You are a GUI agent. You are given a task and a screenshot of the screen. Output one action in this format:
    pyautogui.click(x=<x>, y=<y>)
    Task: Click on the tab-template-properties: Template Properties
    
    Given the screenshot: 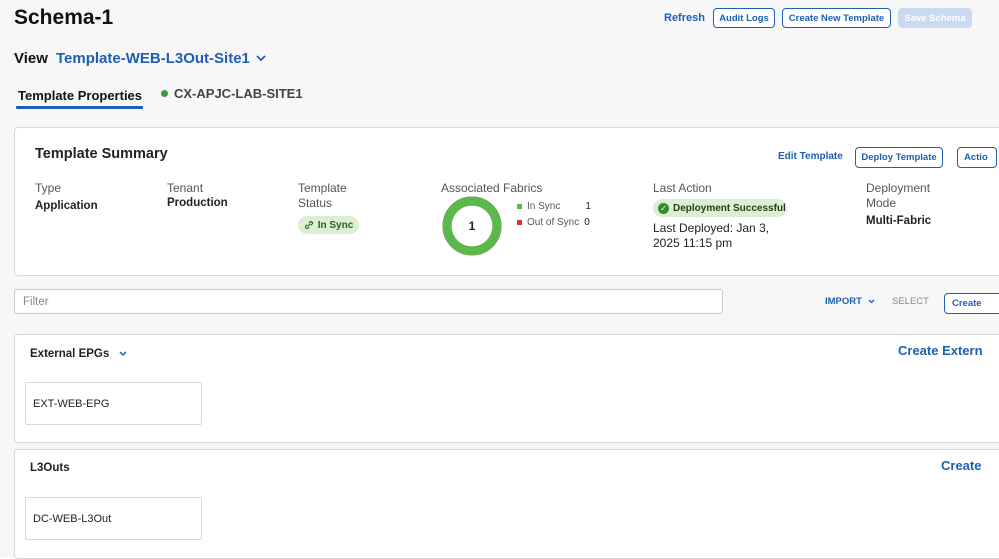 What is the action you would take?
    pyautogui.click(x=80, y=95)
    